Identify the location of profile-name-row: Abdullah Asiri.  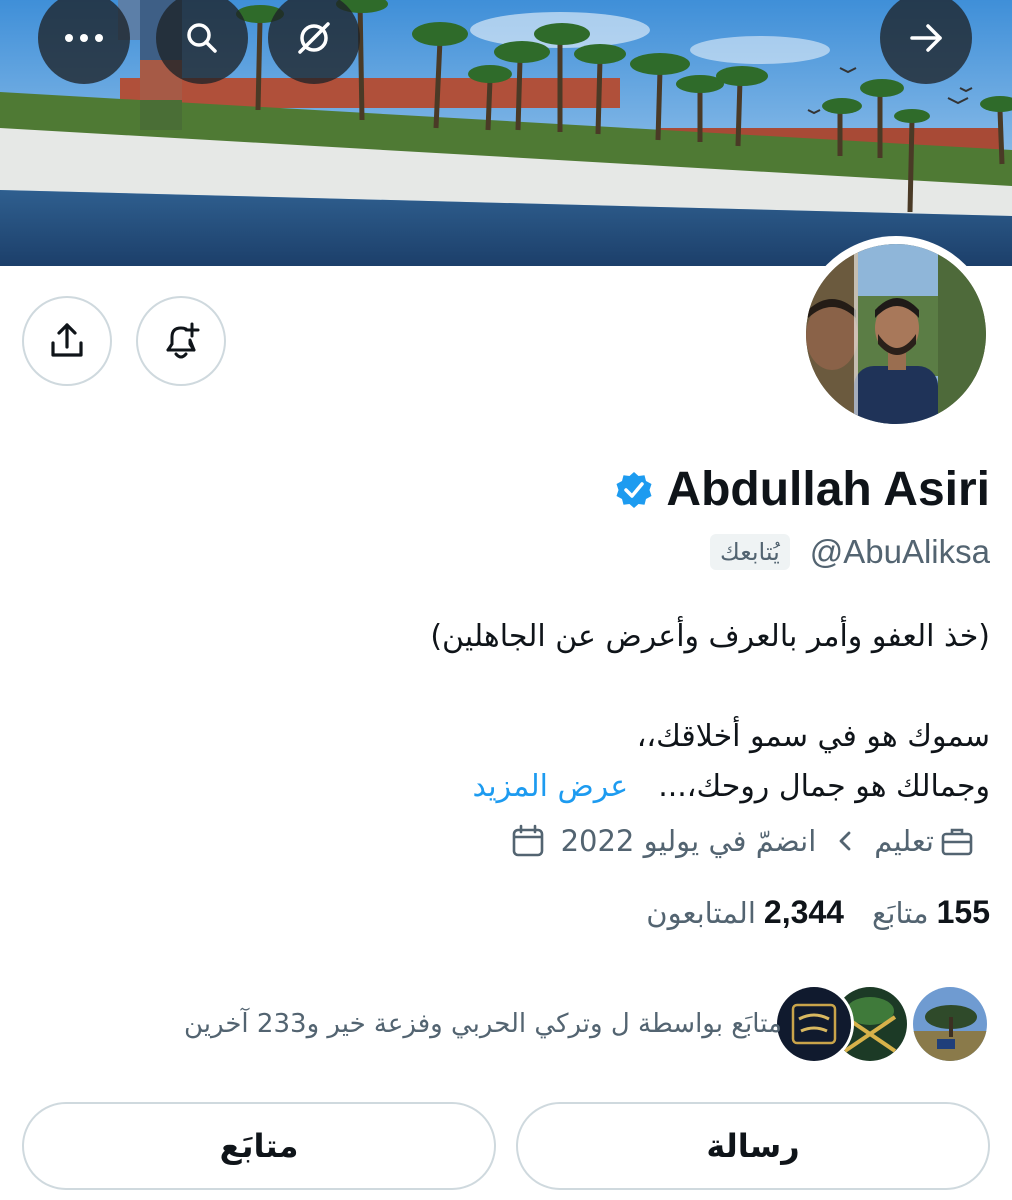
(802, 489).